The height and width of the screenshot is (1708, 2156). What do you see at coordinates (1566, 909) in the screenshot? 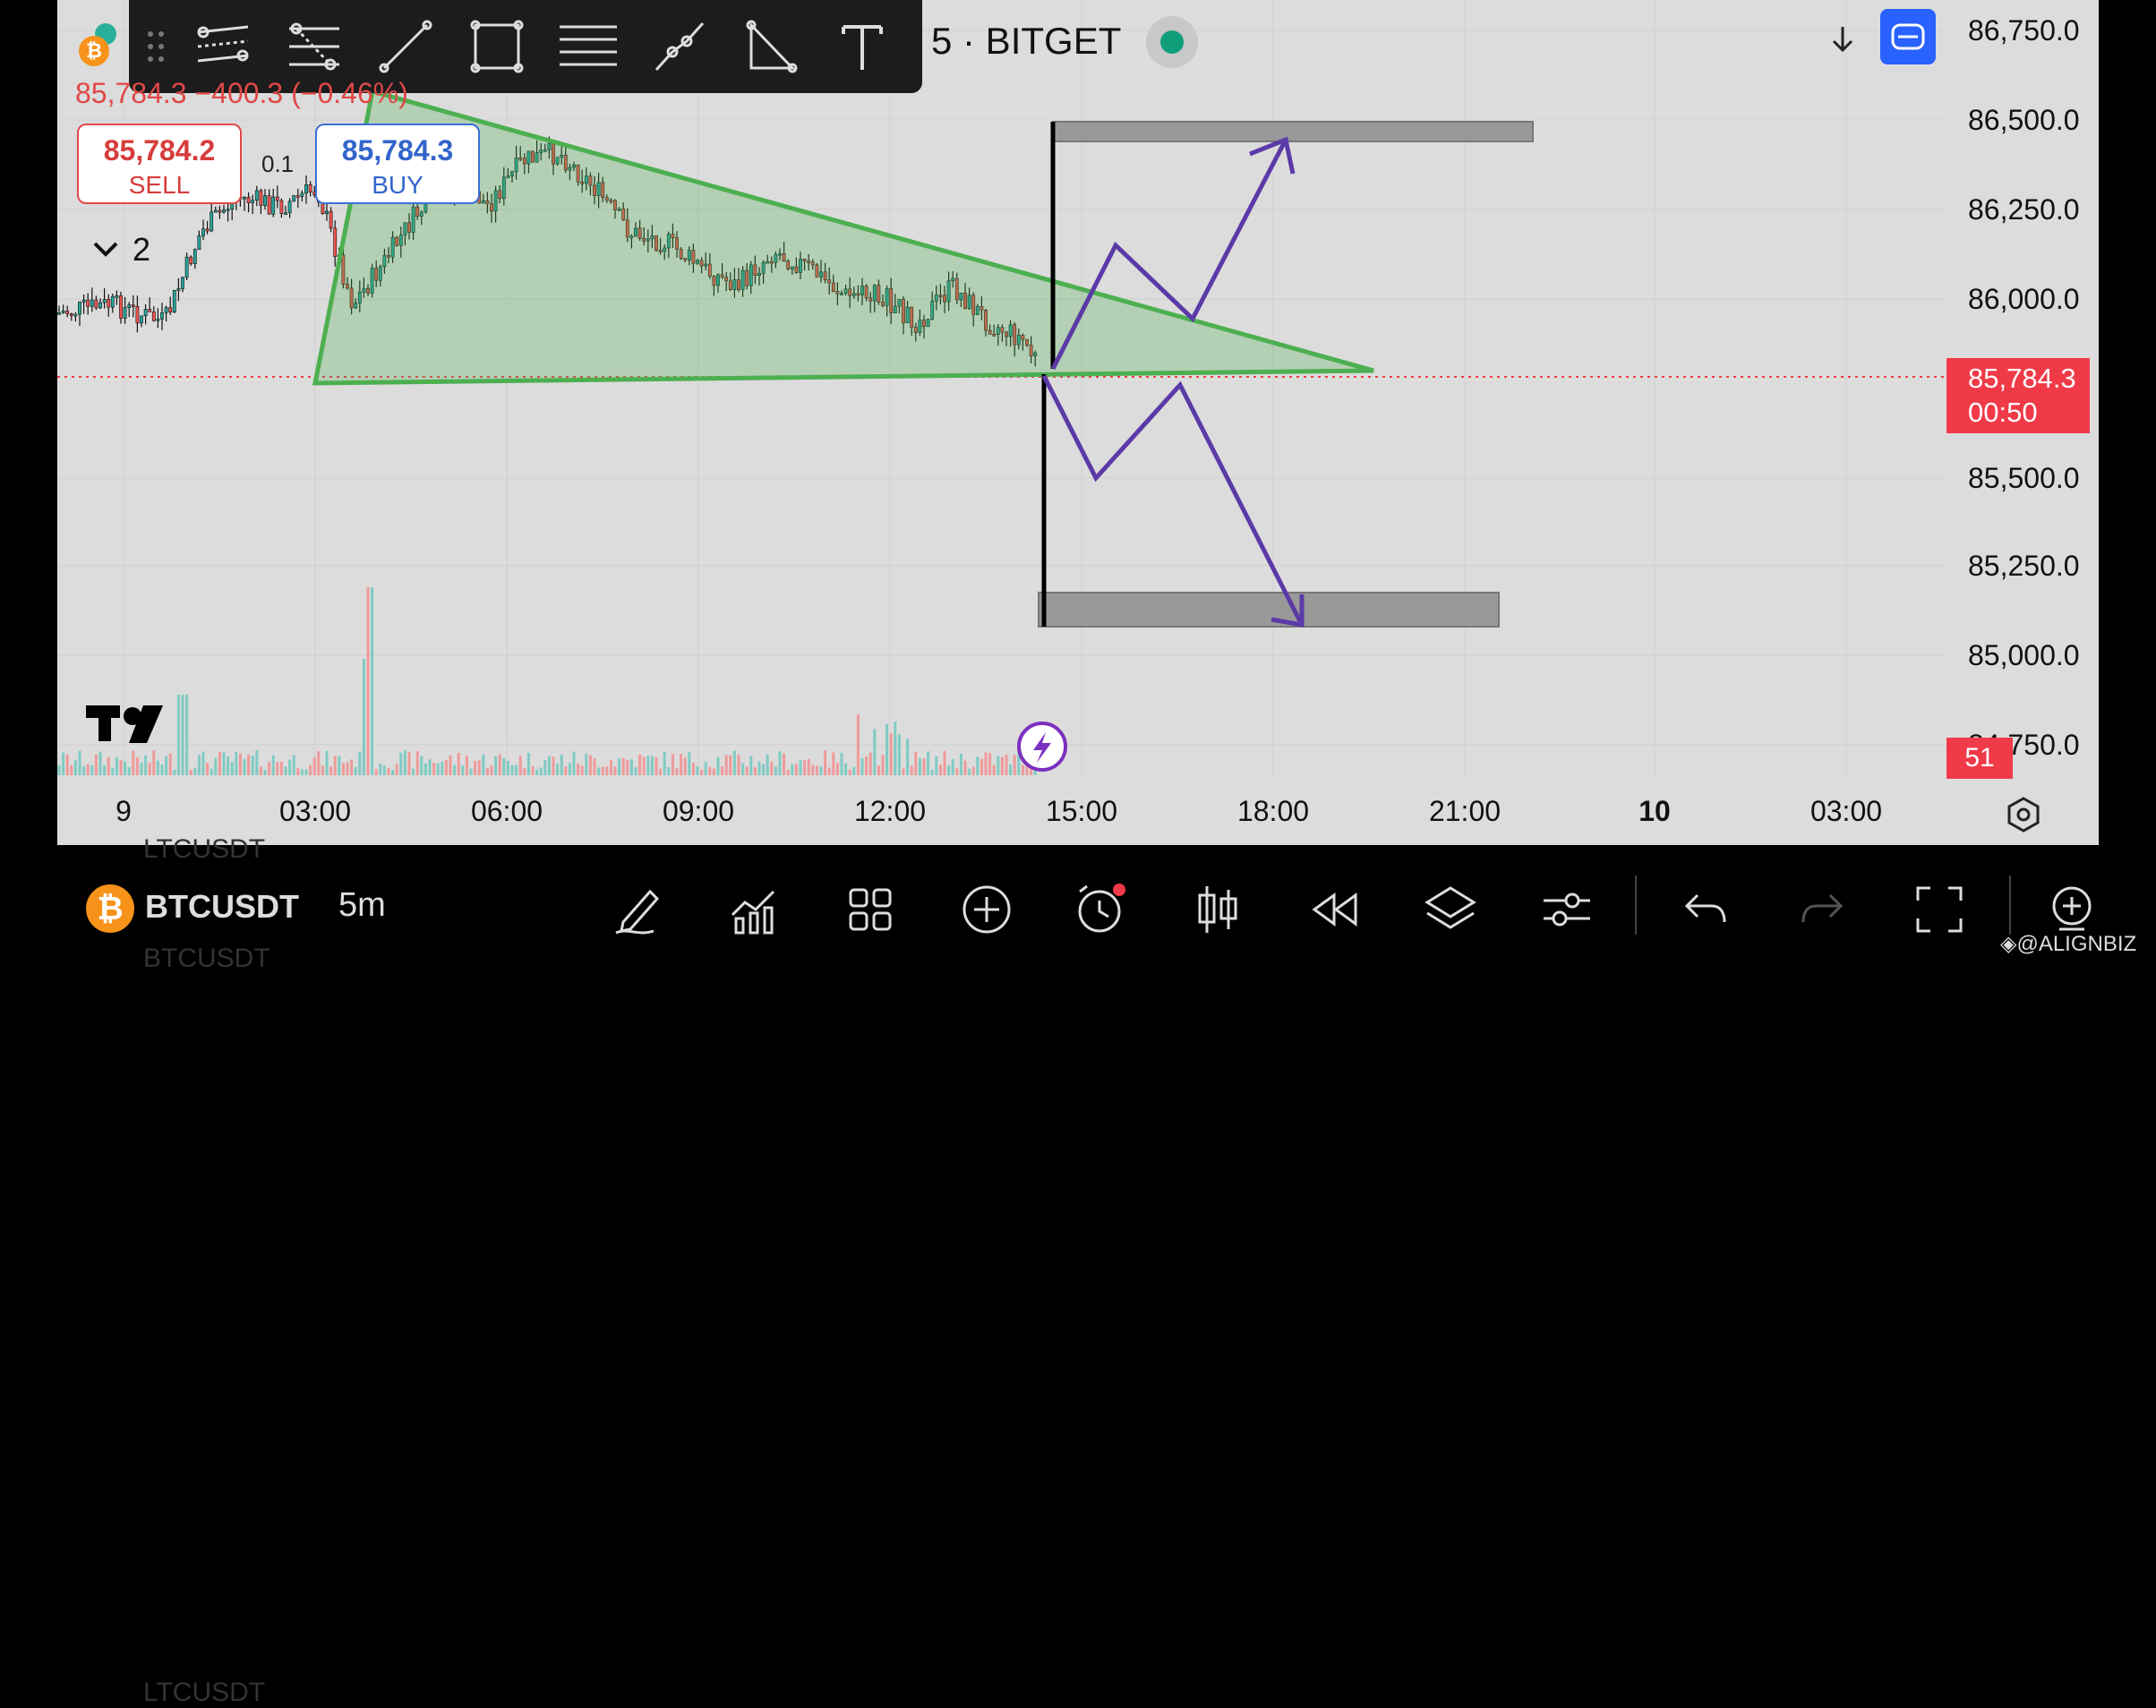
I see `settings-sliders-icon` at bounding box center [1566, 909].